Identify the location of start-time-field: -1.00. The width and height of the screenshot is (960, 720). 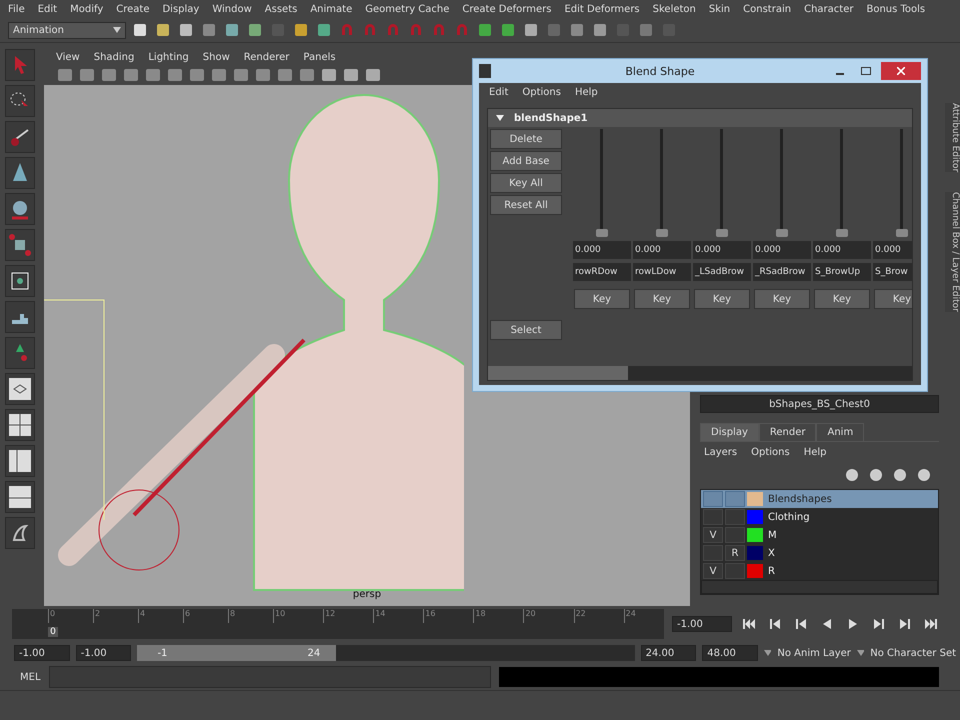
(42, 653).